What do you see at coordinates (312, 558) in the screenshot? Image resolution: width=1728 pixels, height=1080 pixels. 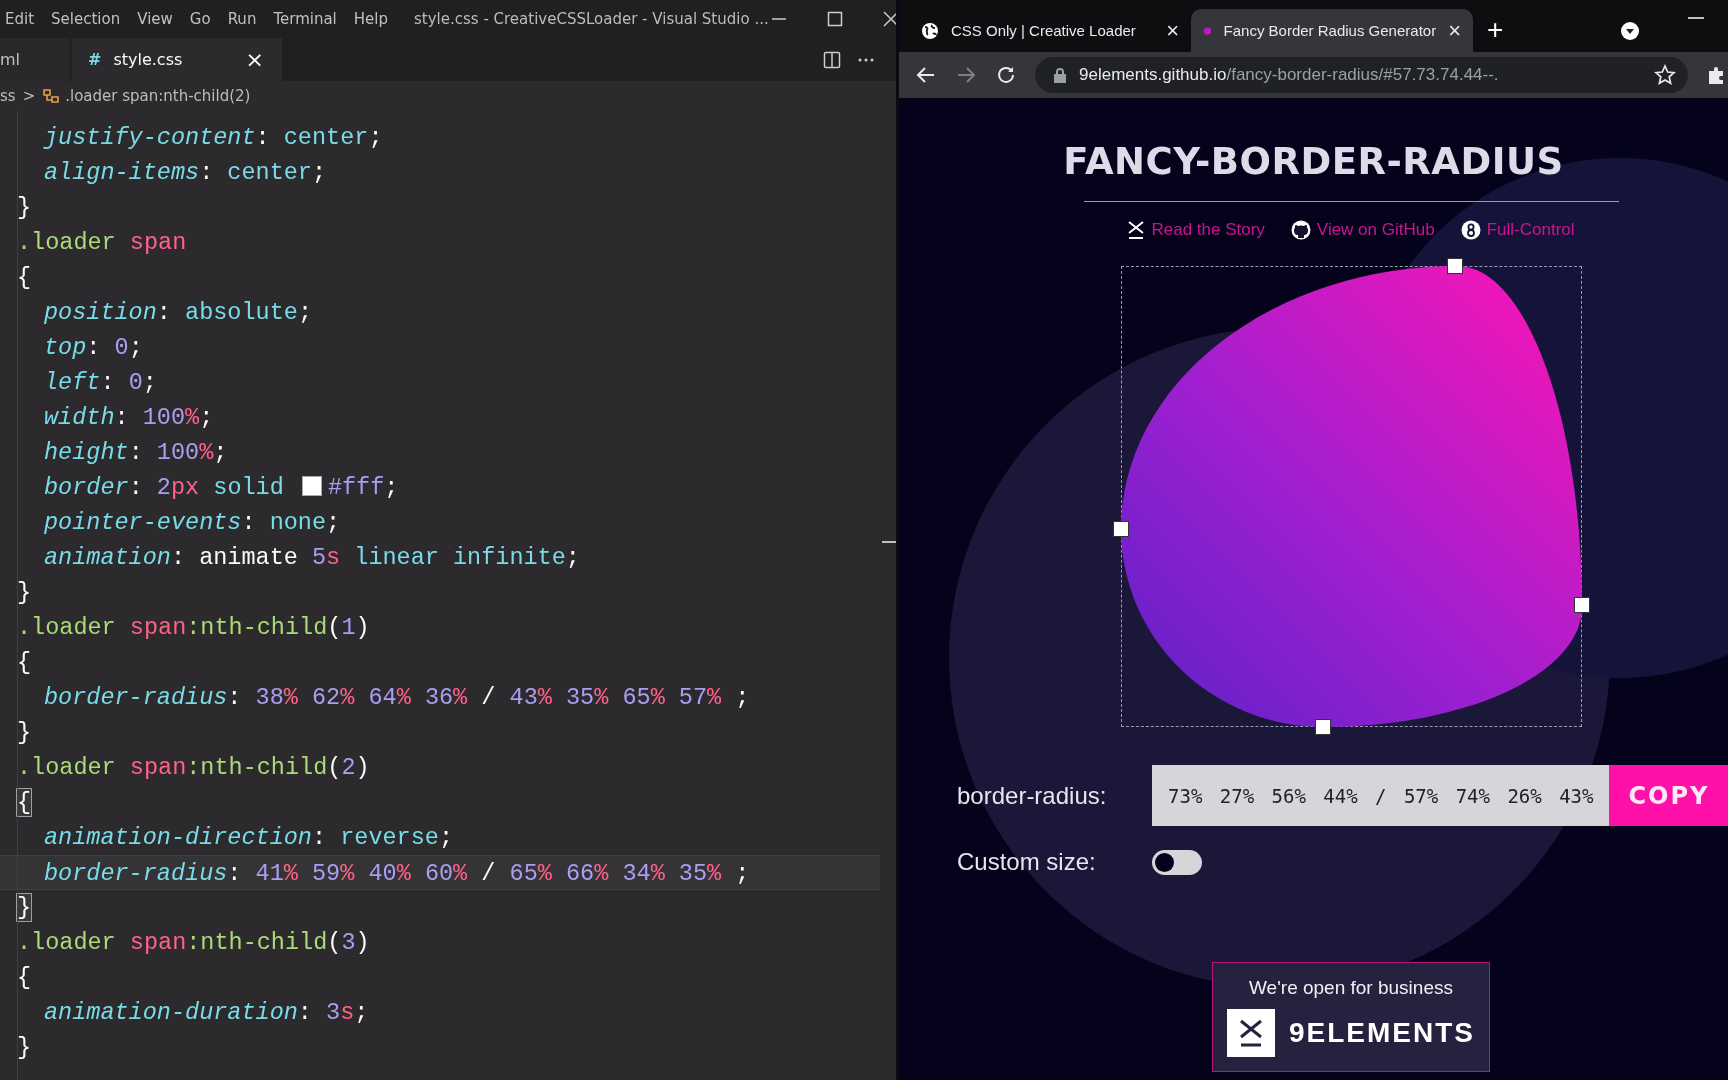 I see `code-line: animation: animate 5s linear infinite;` at bounding box center [312, 558].